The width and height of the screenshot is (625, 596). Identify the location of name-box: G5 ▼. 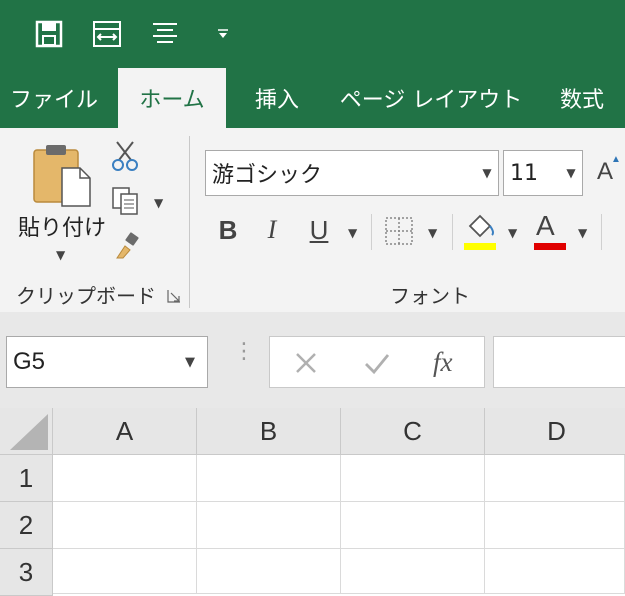
(107, 362).